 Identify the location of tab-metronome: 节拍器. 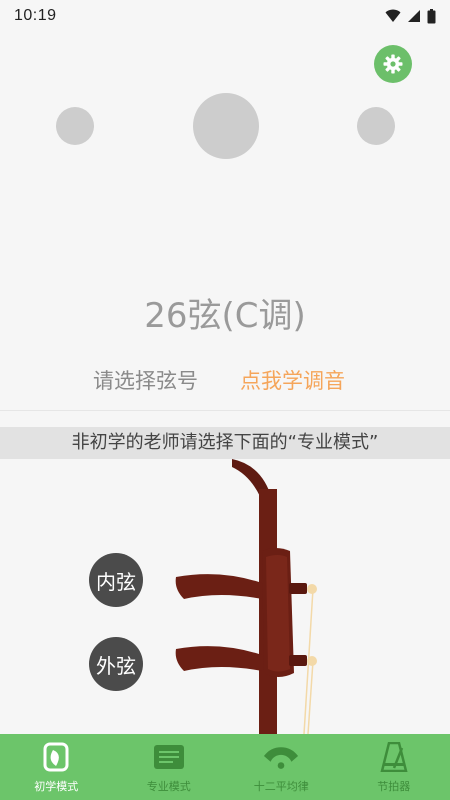
(394, 767).